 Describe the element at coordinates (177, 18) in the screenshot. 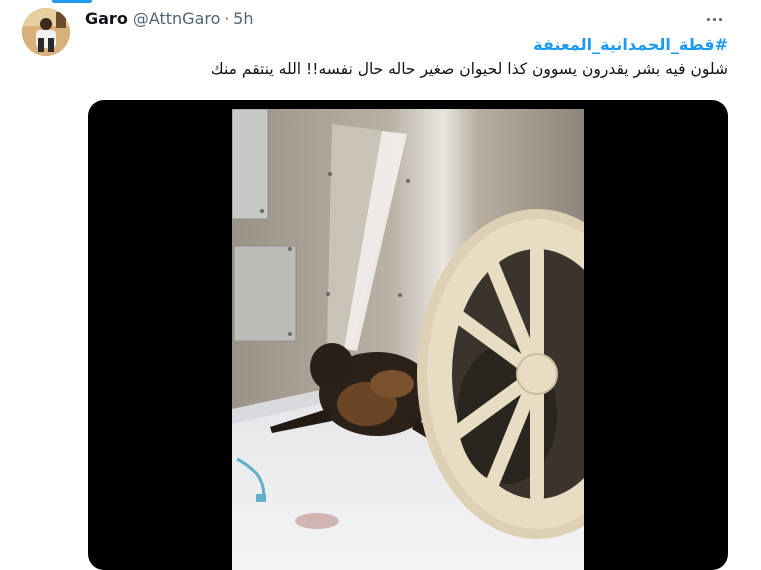

I see `user-handle: @AttnGaro` at that location.